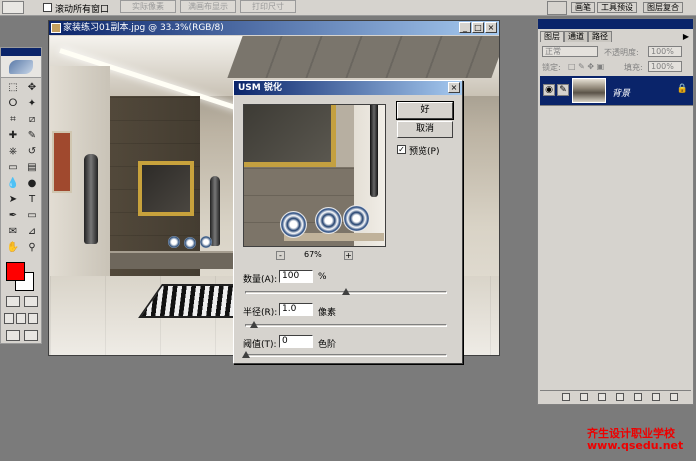  Describe the element at coordinates (454, 87) in the screenshot. I see `dialog-close-button: ×` at that location.